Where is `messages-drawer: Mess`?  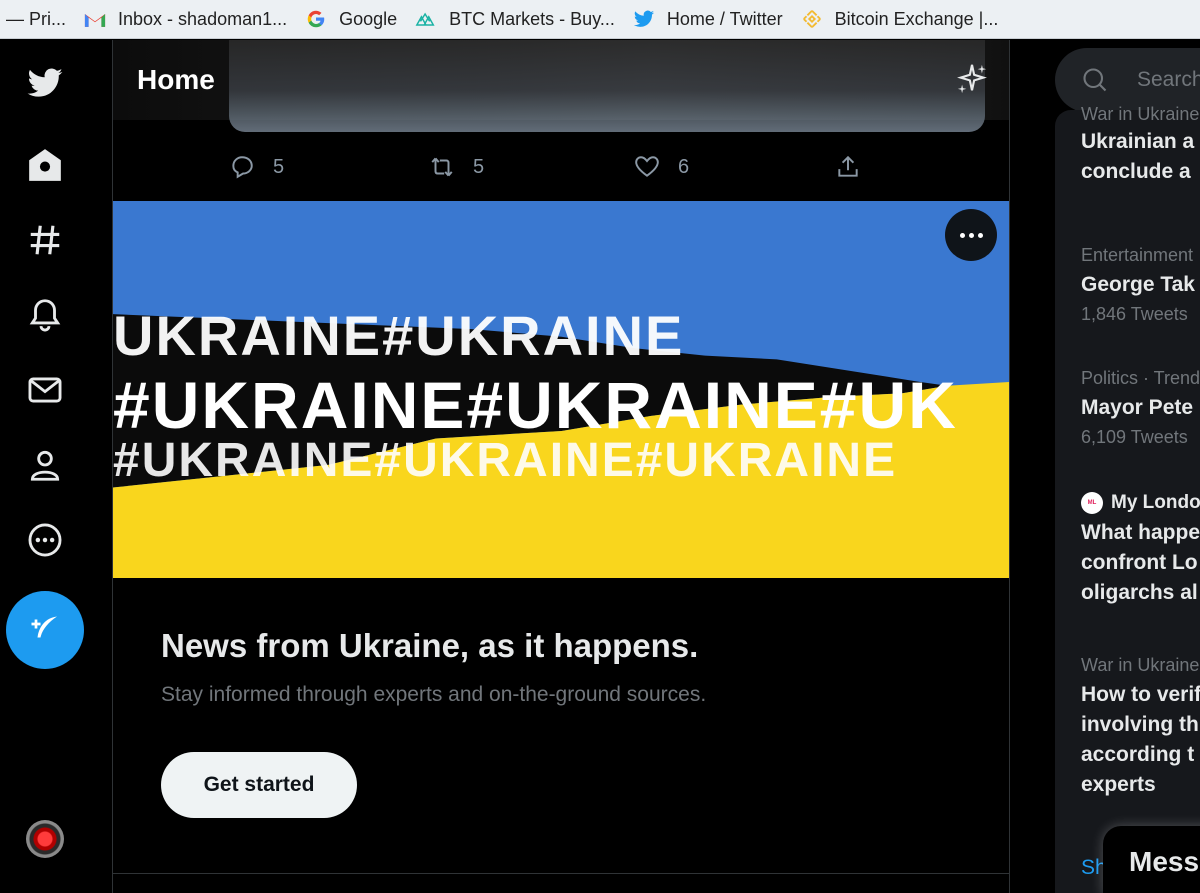 messages-drawer: Mess is located at coordinates (1151, 859).